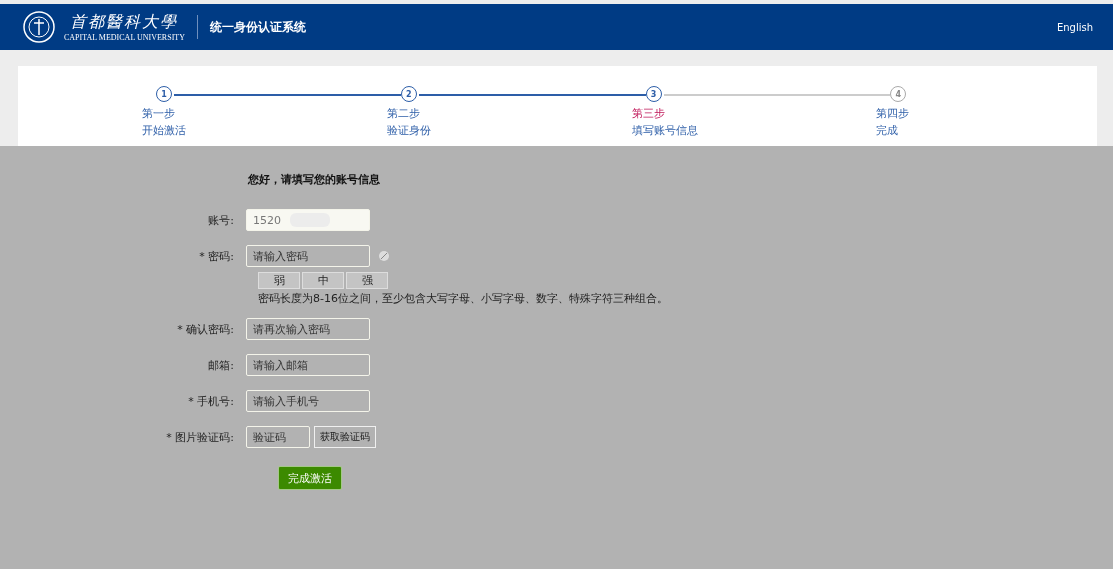  What do you see at coordinates (164, 94) in the screenshot?
I see `step-number: 1` at bounding box center [164, 94].